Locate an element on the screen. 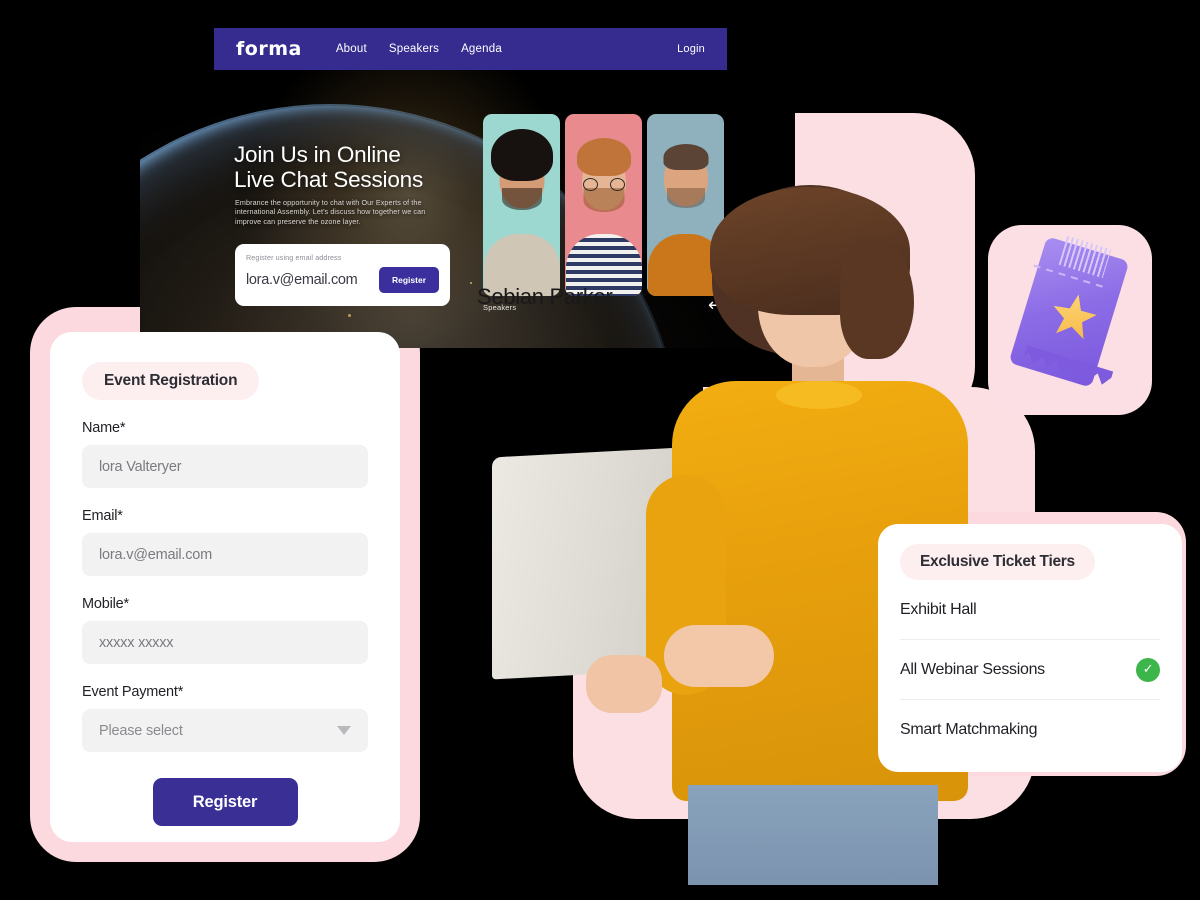 Image resolution: width=1200 pixels, height=900 pixels. check-circle-icon: ✓ is located at coordinates (1148, 669).